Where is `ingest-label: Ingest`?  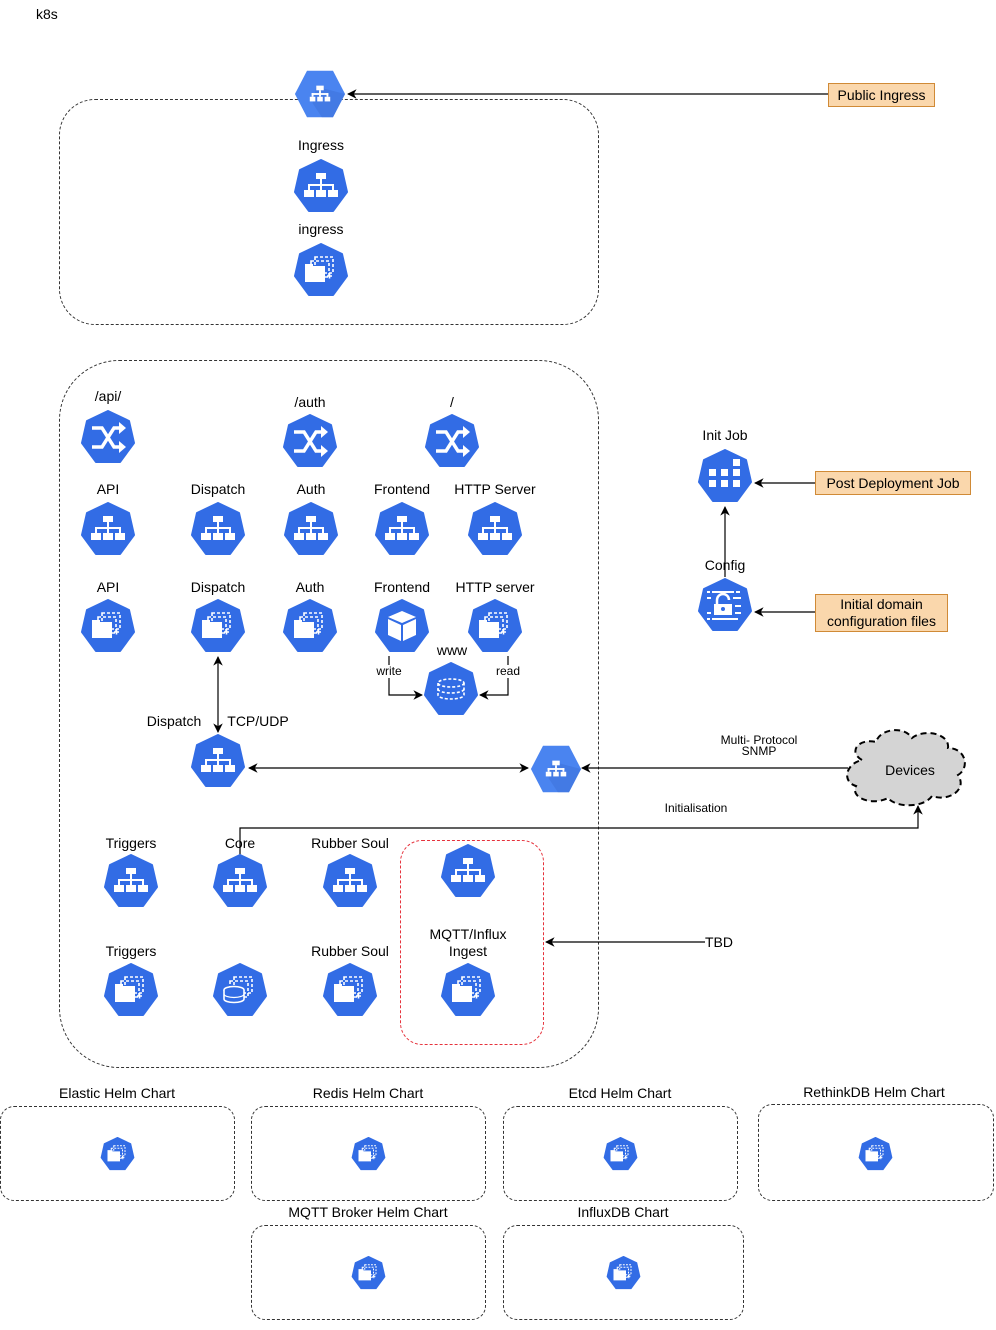
ingest-label: Ingest is located at coordinates (468, 951).